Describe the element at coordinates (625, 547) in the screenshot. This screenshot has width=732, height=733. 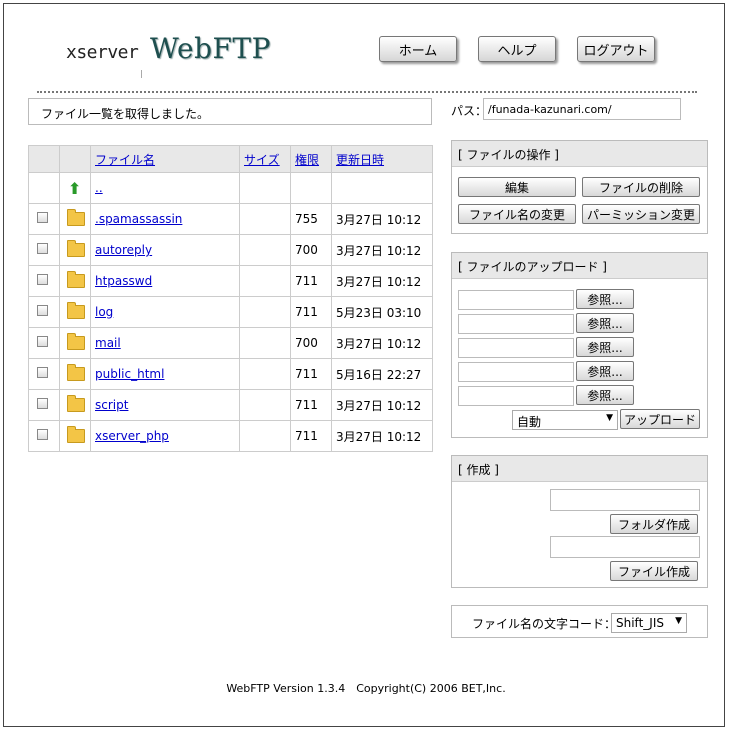
I see `file-name-input` at that location.